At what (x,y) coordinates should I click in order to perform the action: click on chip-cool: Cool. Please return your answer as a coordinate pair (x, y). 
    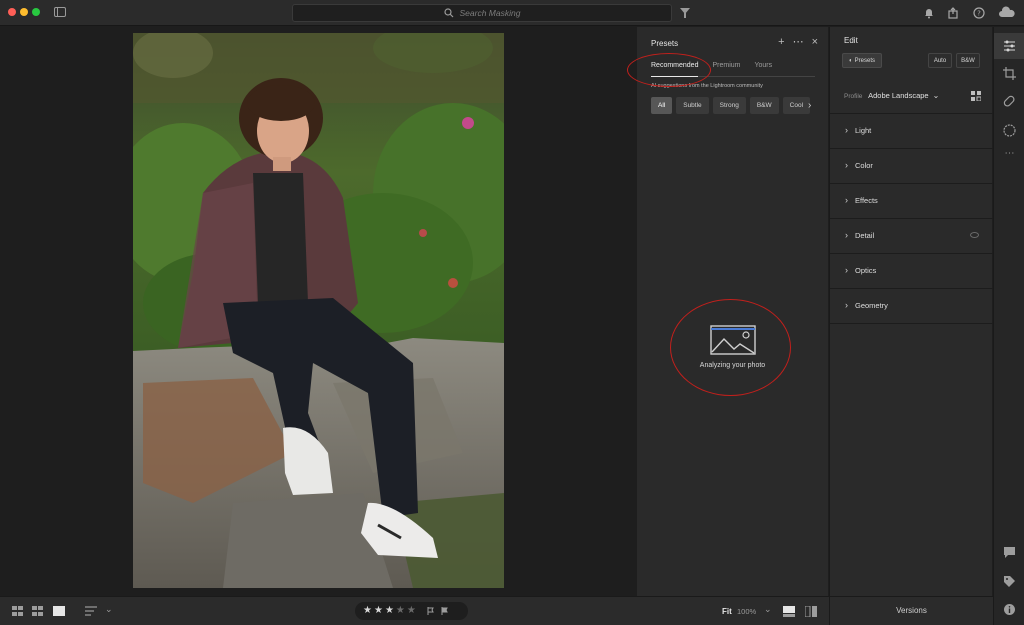
    Looking at the image, I should click on (796, 105).